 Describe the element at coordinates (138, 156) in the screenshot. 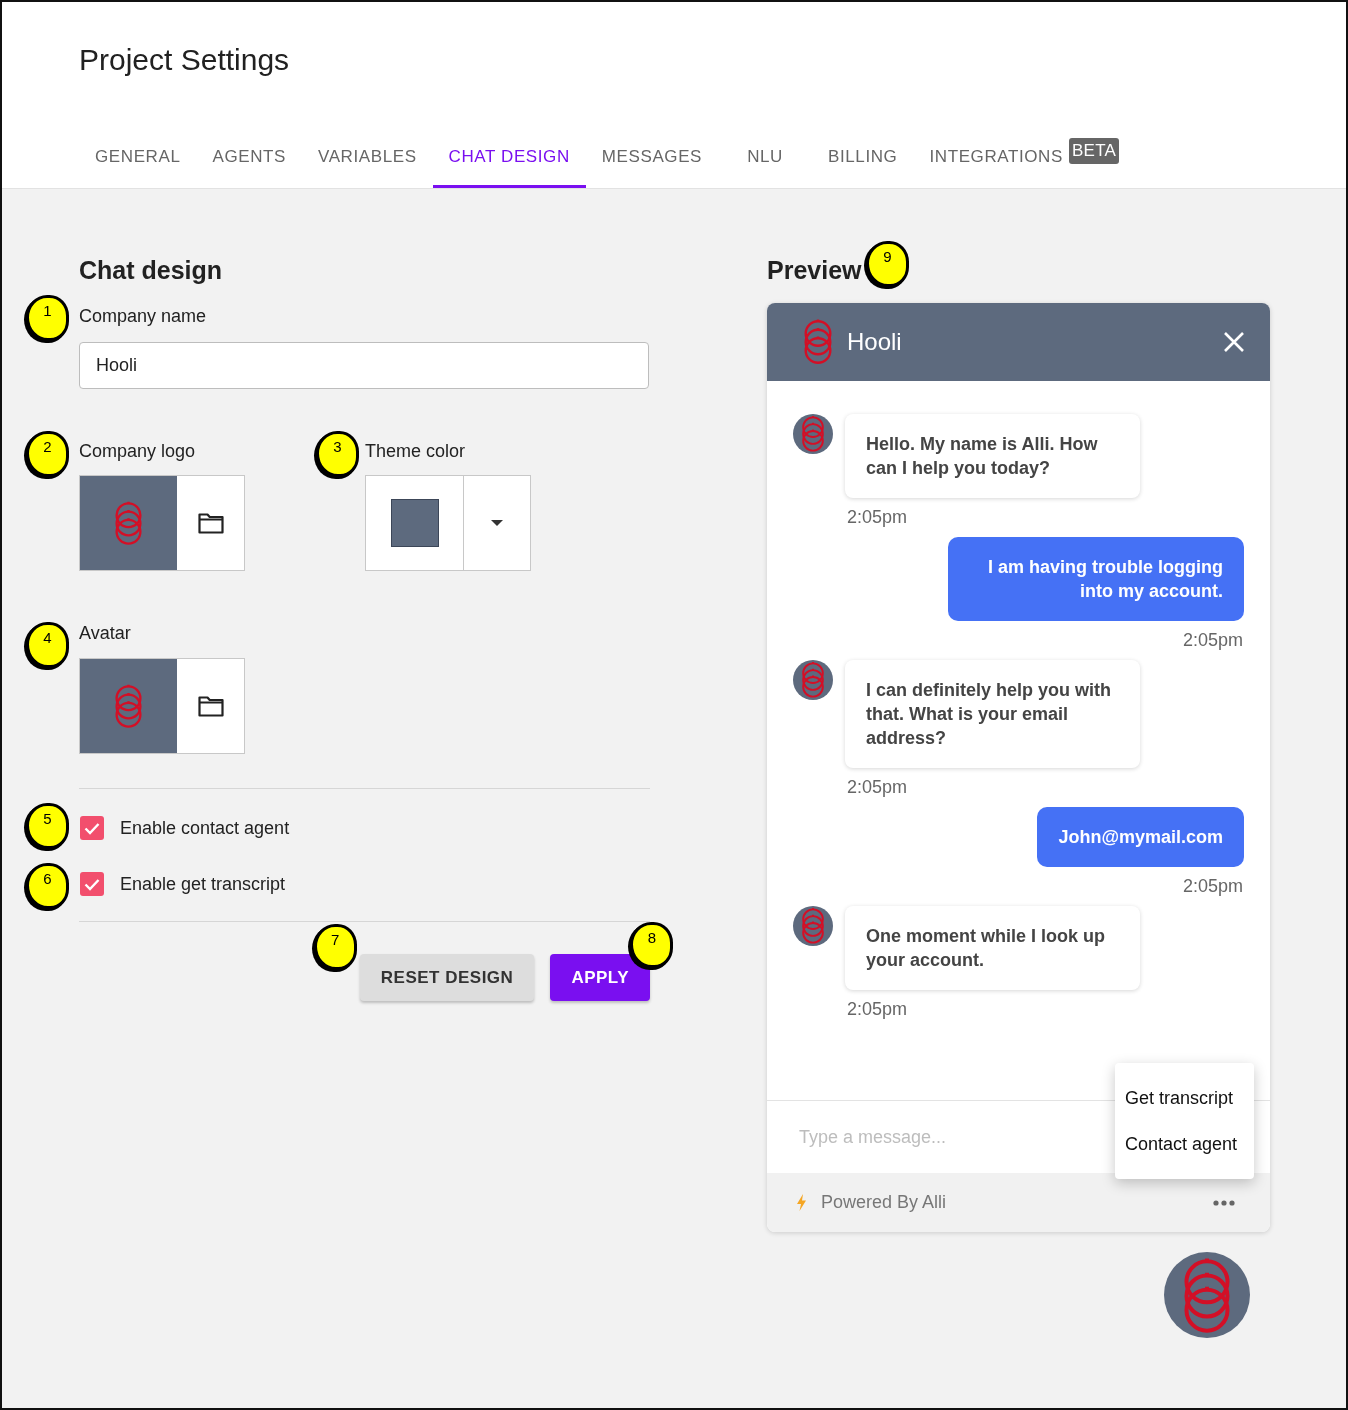

I see `tab: GENERAL` at that location.